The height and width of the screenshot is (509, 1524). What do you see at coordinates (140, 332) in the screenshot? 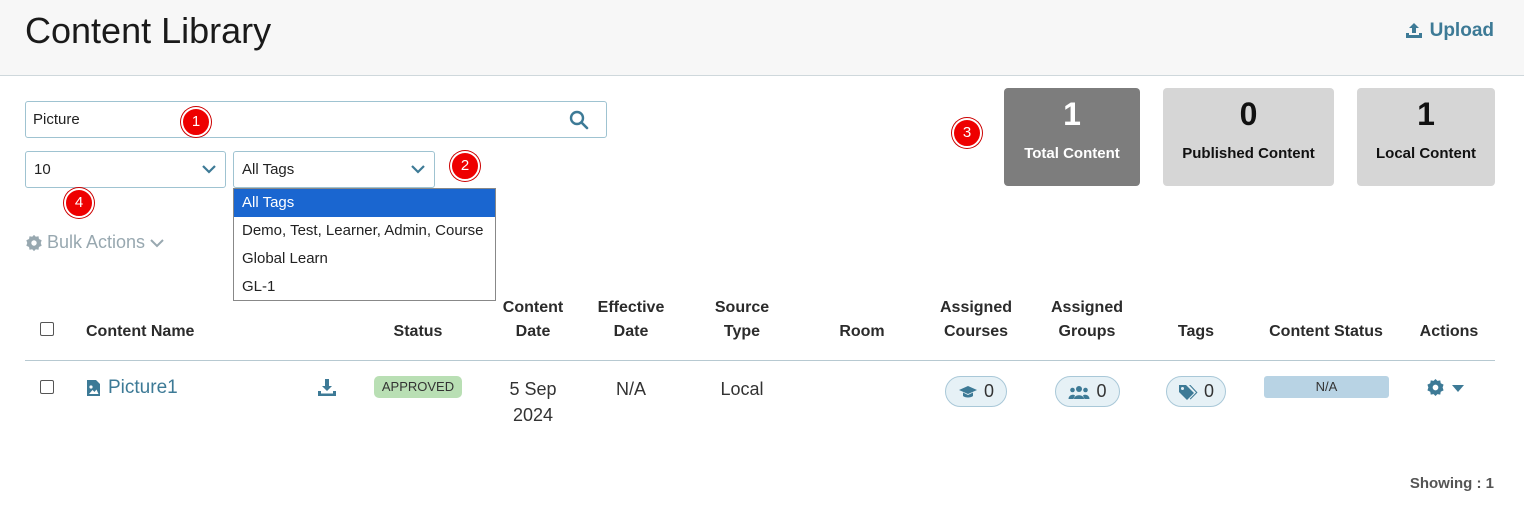
I see `header-content-name: Content Name` at bounding box center [140, 332].